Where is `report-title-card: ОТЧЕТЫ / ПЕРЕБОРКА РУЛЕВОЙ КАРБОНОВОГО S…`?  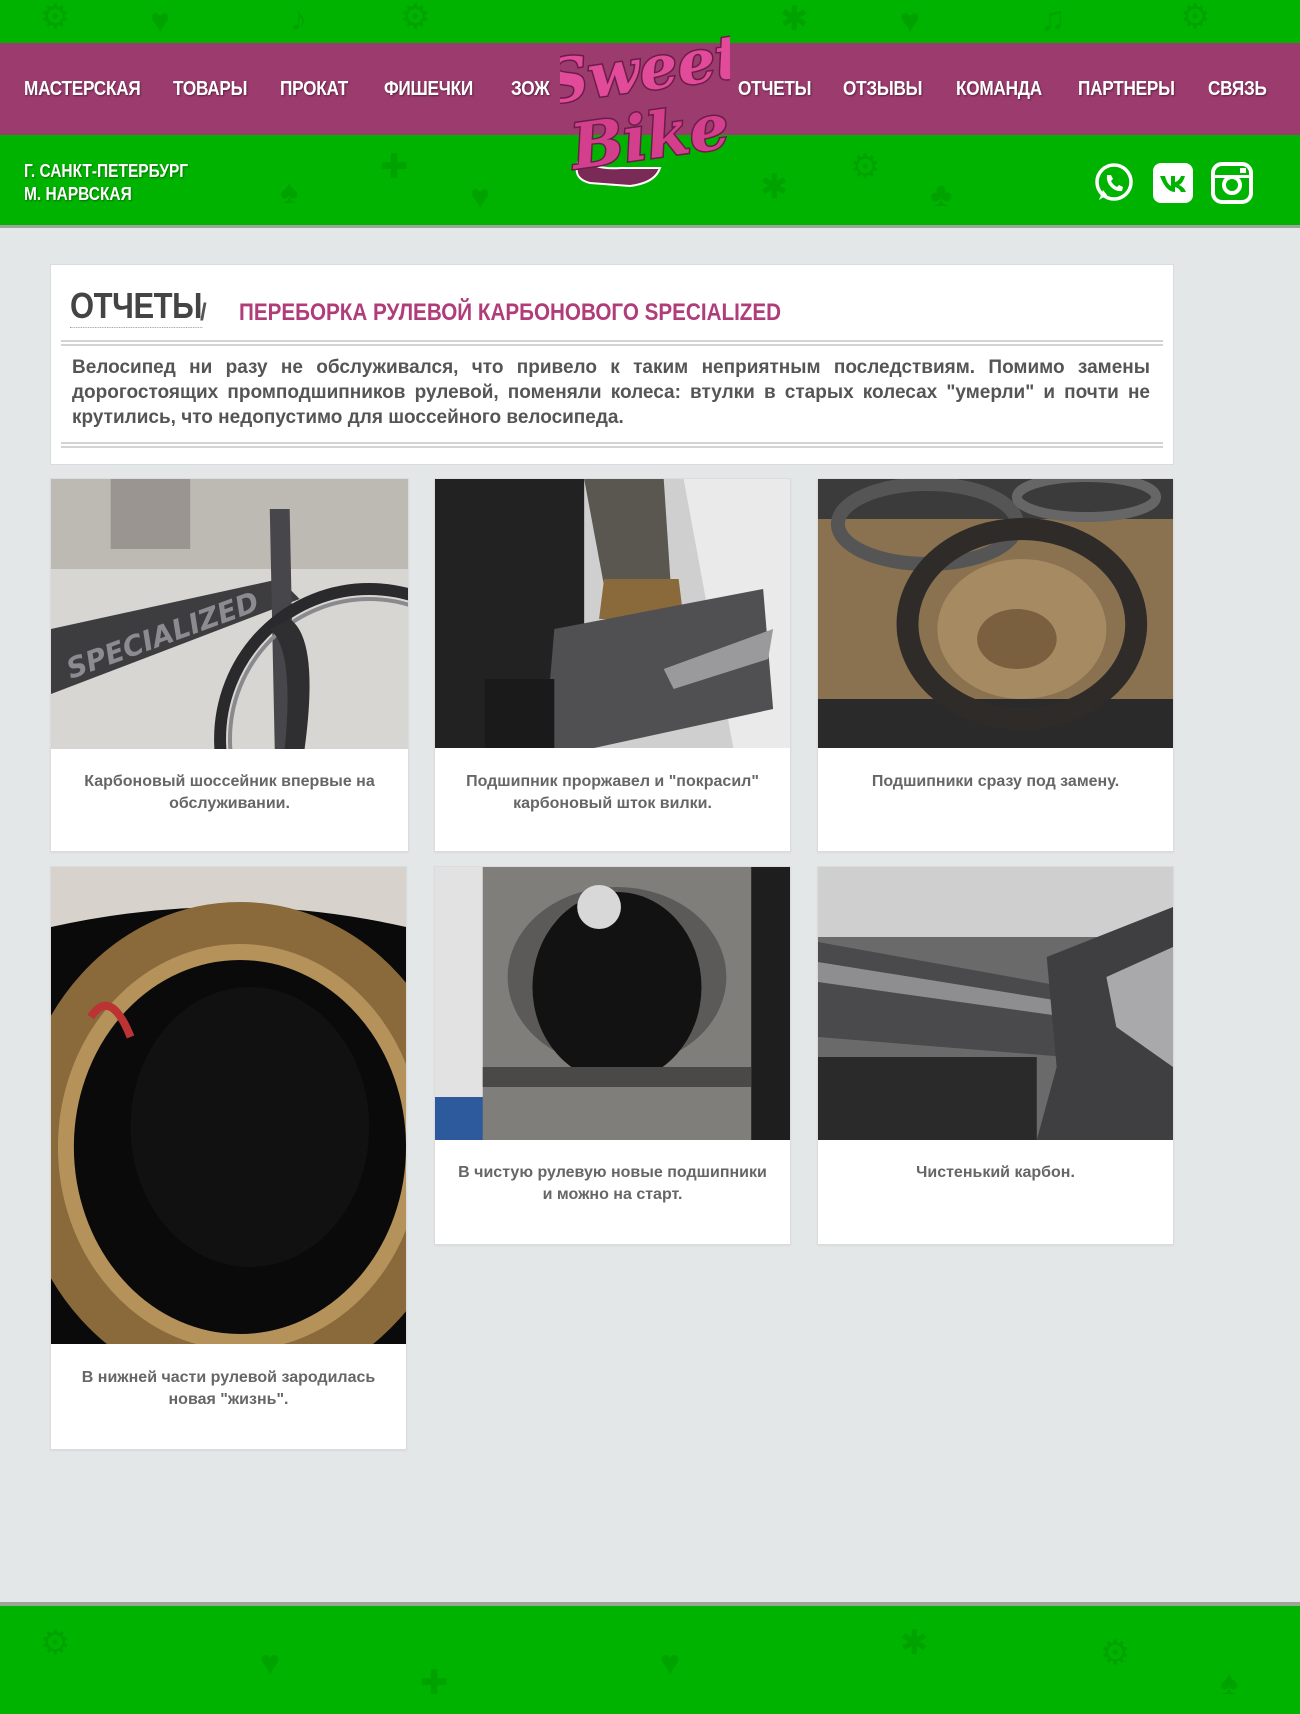
report-title-card: ОТЧЕТЫ / ПЕРЕБОРКА РУЛЕВОЙ КАРБОНОВОГО S… is located at coordinates (612, 364).